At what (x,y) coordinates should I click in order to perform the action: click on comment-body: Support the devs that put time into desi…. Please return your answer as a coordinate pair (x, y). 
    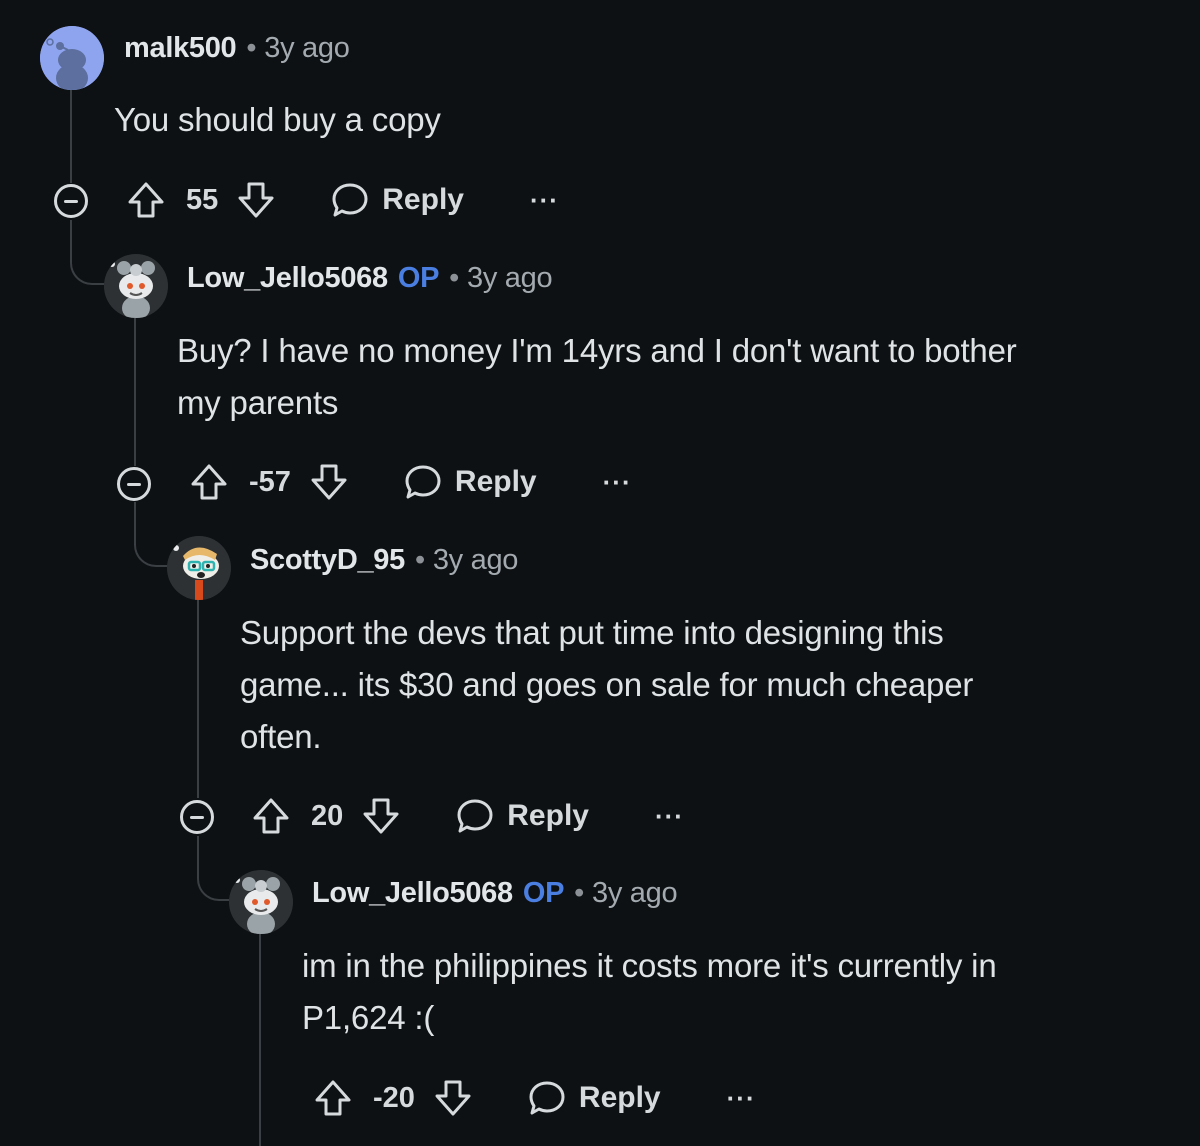
    Looking at the image, I should click on (606, 685).